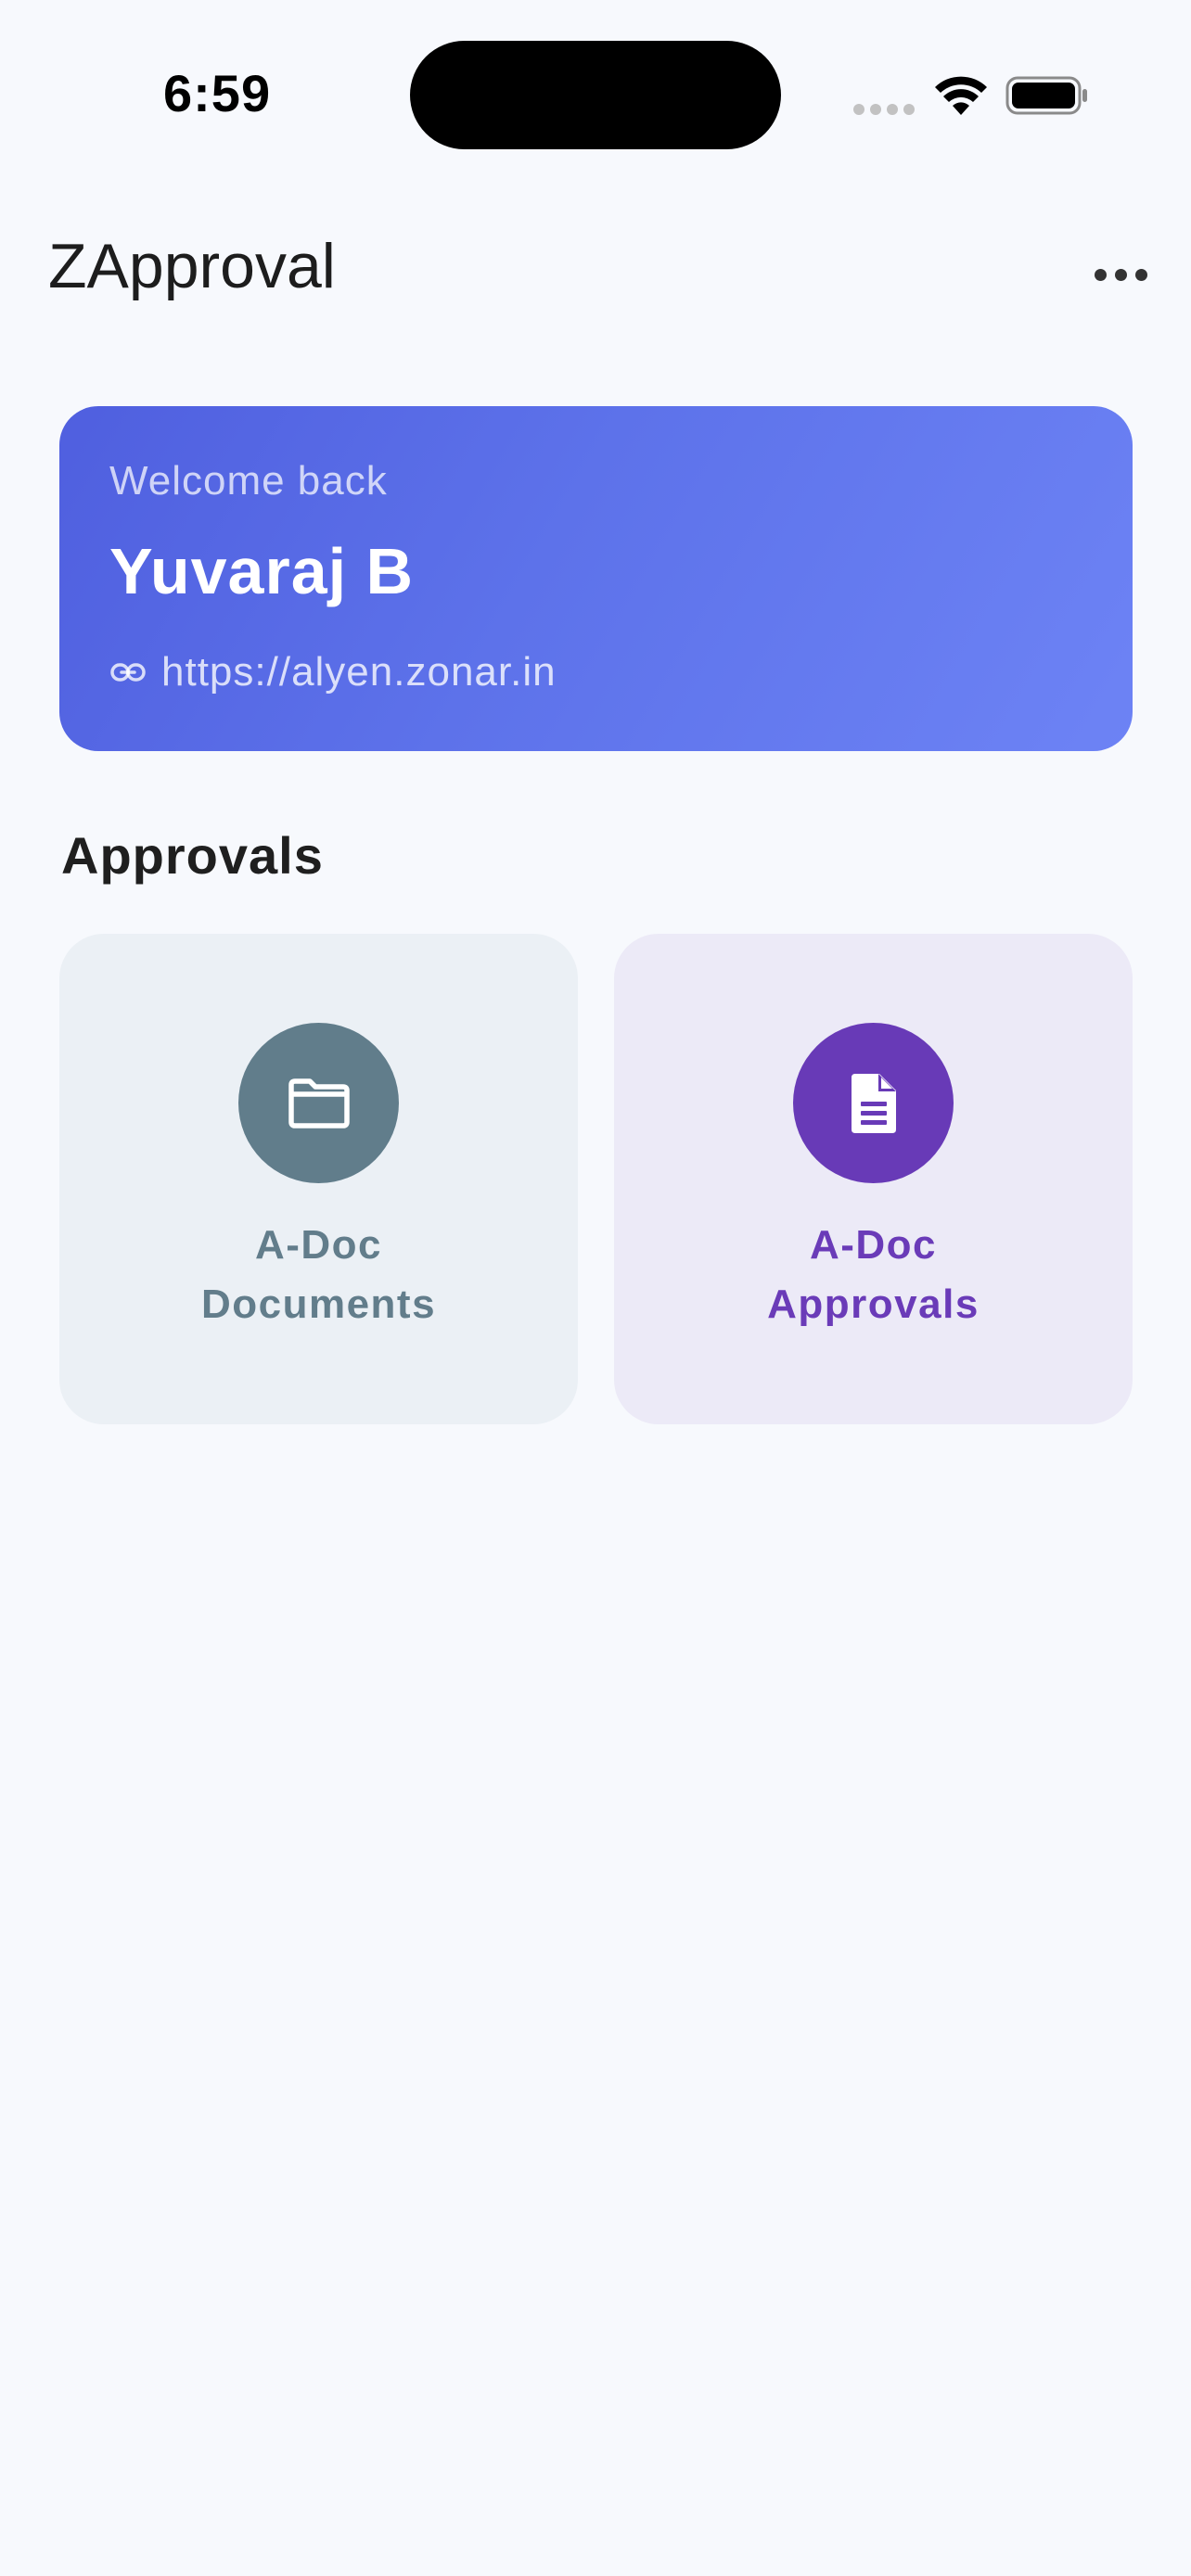  What do you see at coordinates (128, 672) in the screenshot?
I see `link-icon` at bounding box center [128, 672].